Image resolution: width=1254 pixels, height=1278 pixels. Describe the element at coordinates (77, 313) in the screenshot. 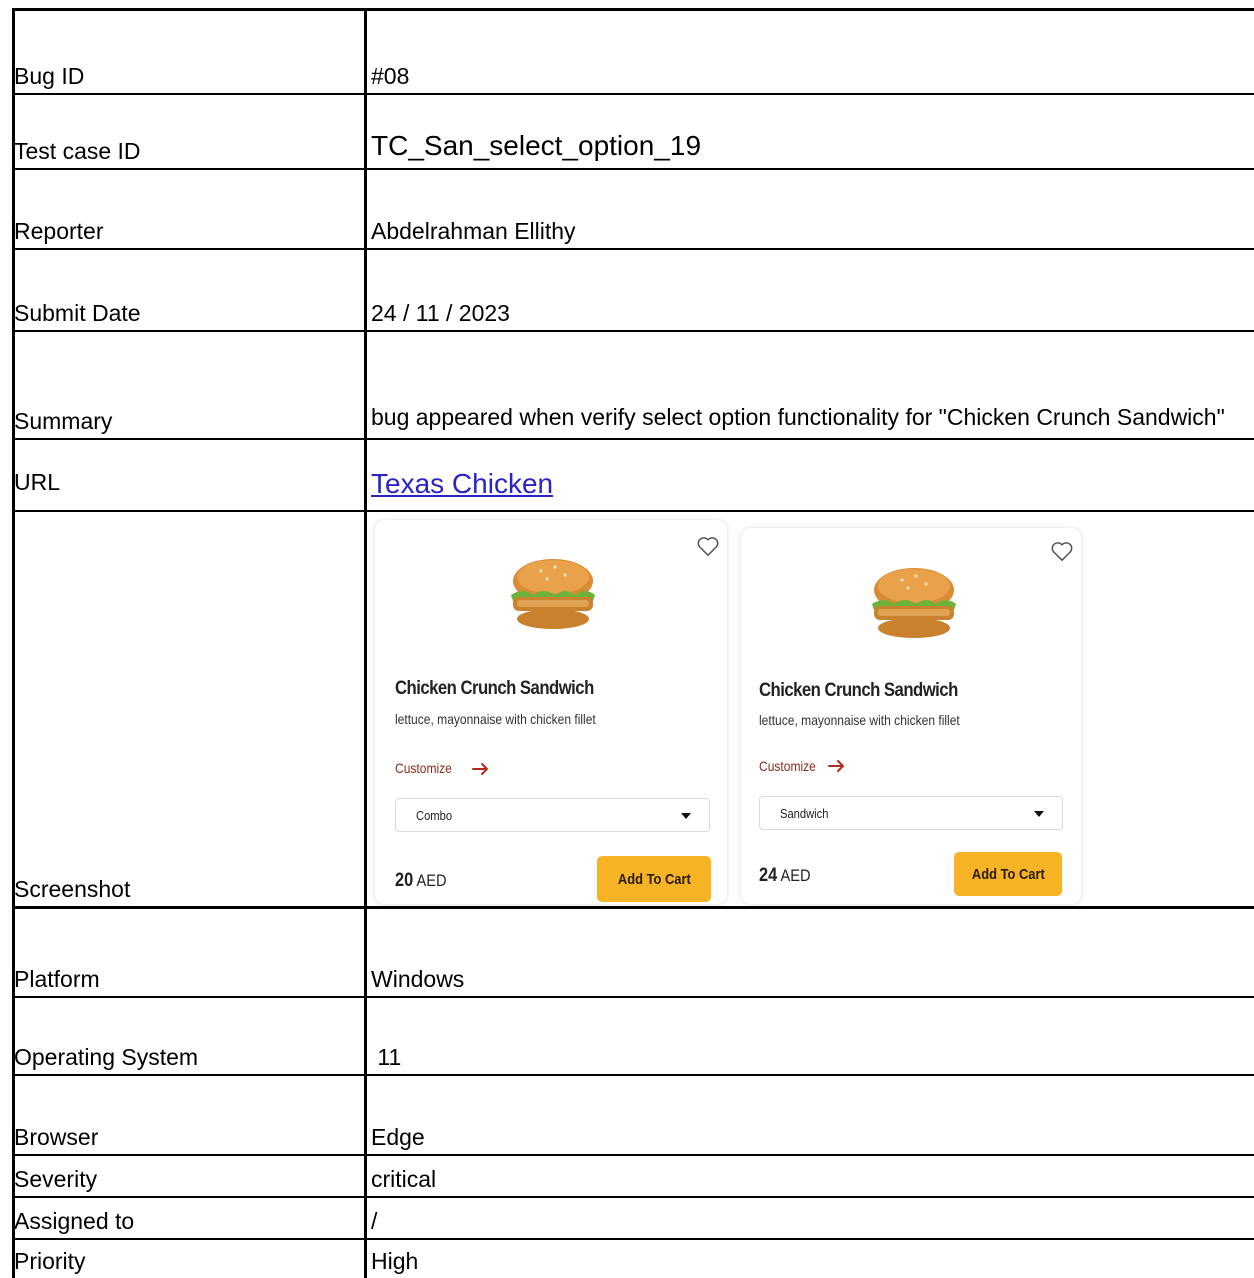

I see `row-label: Submit Date` at that location.